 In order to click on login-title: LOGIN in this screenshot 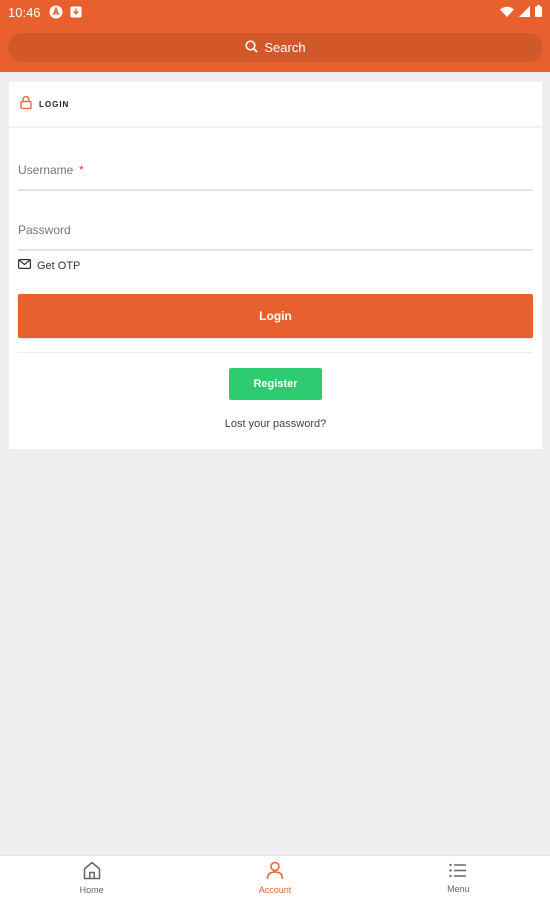, I will do `click(54, 104)`.